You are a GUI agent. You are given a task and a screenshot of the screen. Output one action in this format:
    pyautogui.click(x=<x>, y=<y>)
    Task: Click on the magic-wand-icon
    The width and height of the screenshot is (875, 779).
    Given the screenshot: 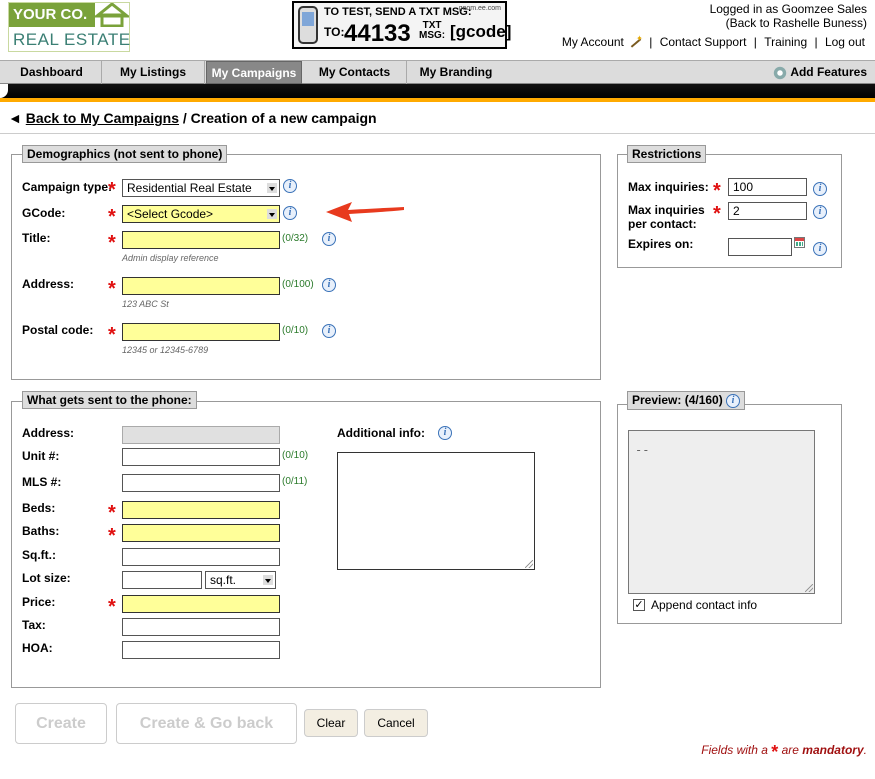 What is the action you would take?
    pyautogui.click(x=635, y=41)
    